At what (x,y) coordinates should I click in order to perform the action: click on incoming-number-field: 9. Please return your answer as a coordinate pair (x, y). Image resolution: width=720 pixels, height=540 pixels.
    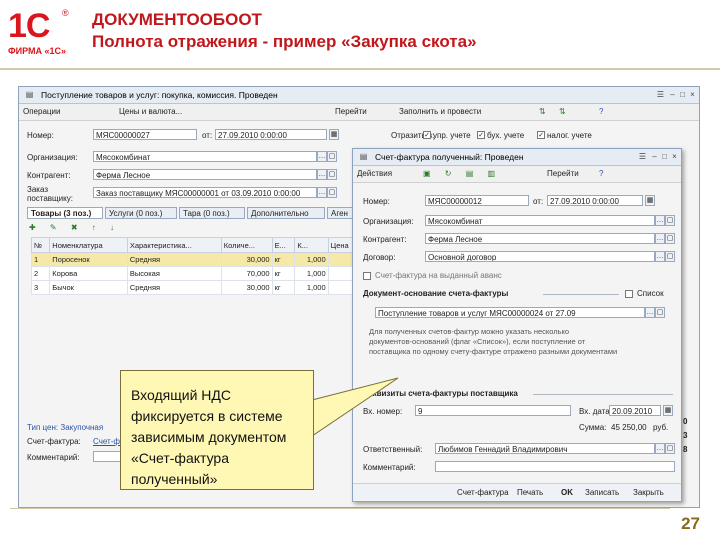
    Looking at the image, I should click on (493, 410).